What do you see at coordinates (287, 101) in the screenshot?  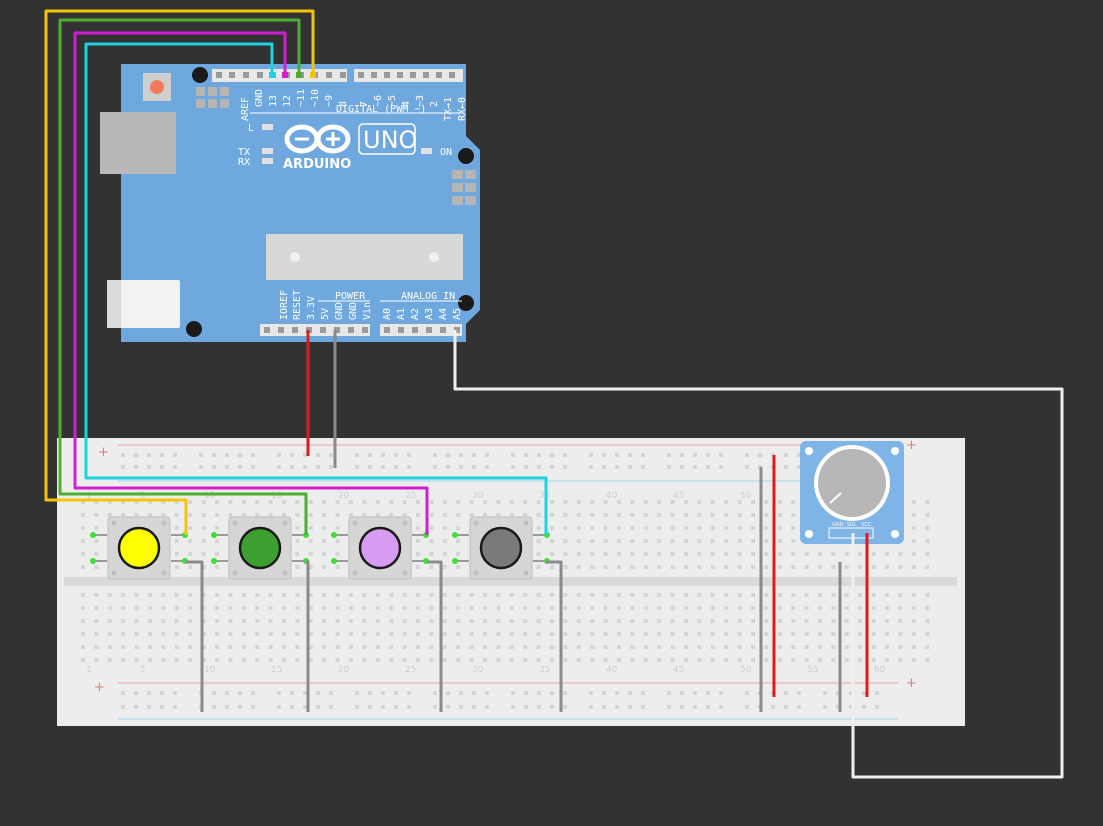 I see `digital-pin-label: 12` at bounding box center [287, 101].